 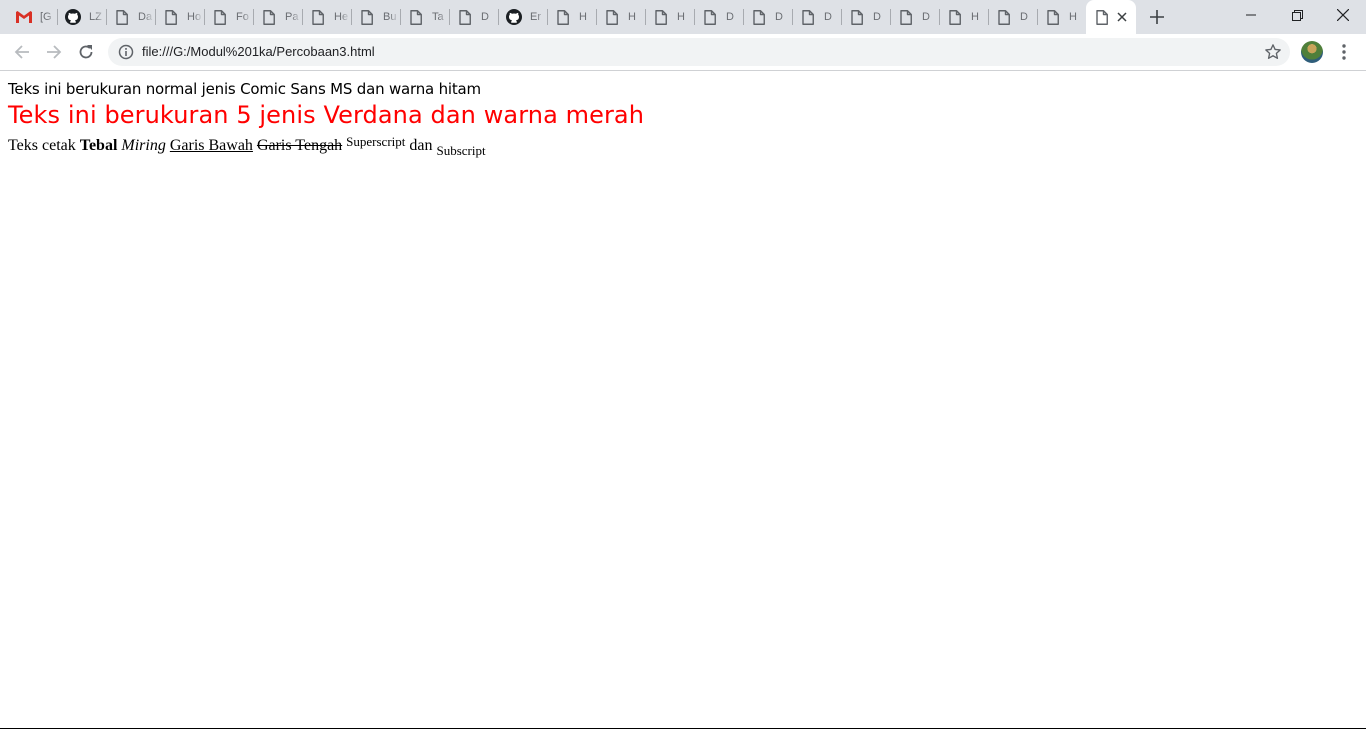 I want to click on plus-icon, so click(x=1157, y=17).